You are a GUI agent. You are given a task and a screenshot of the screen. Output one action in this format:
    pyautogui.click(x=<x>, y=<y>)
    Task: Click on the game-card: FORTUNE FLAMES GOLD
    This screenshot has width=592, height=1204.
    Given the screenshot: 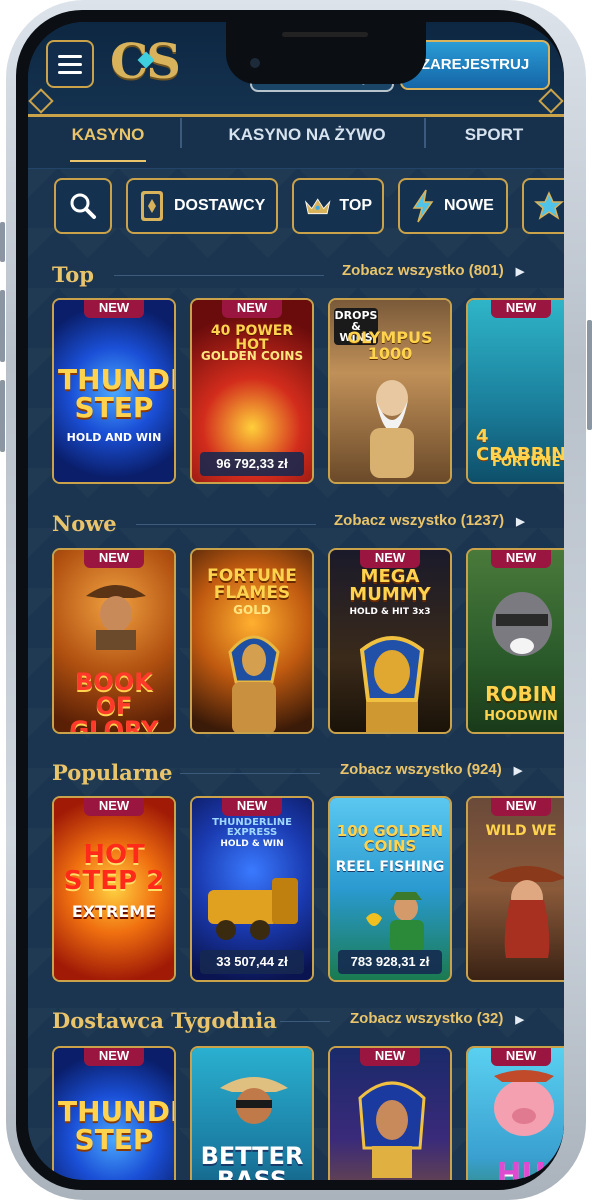 What is the action you would take?
    pyautogui.click(x=252, y=641)
    